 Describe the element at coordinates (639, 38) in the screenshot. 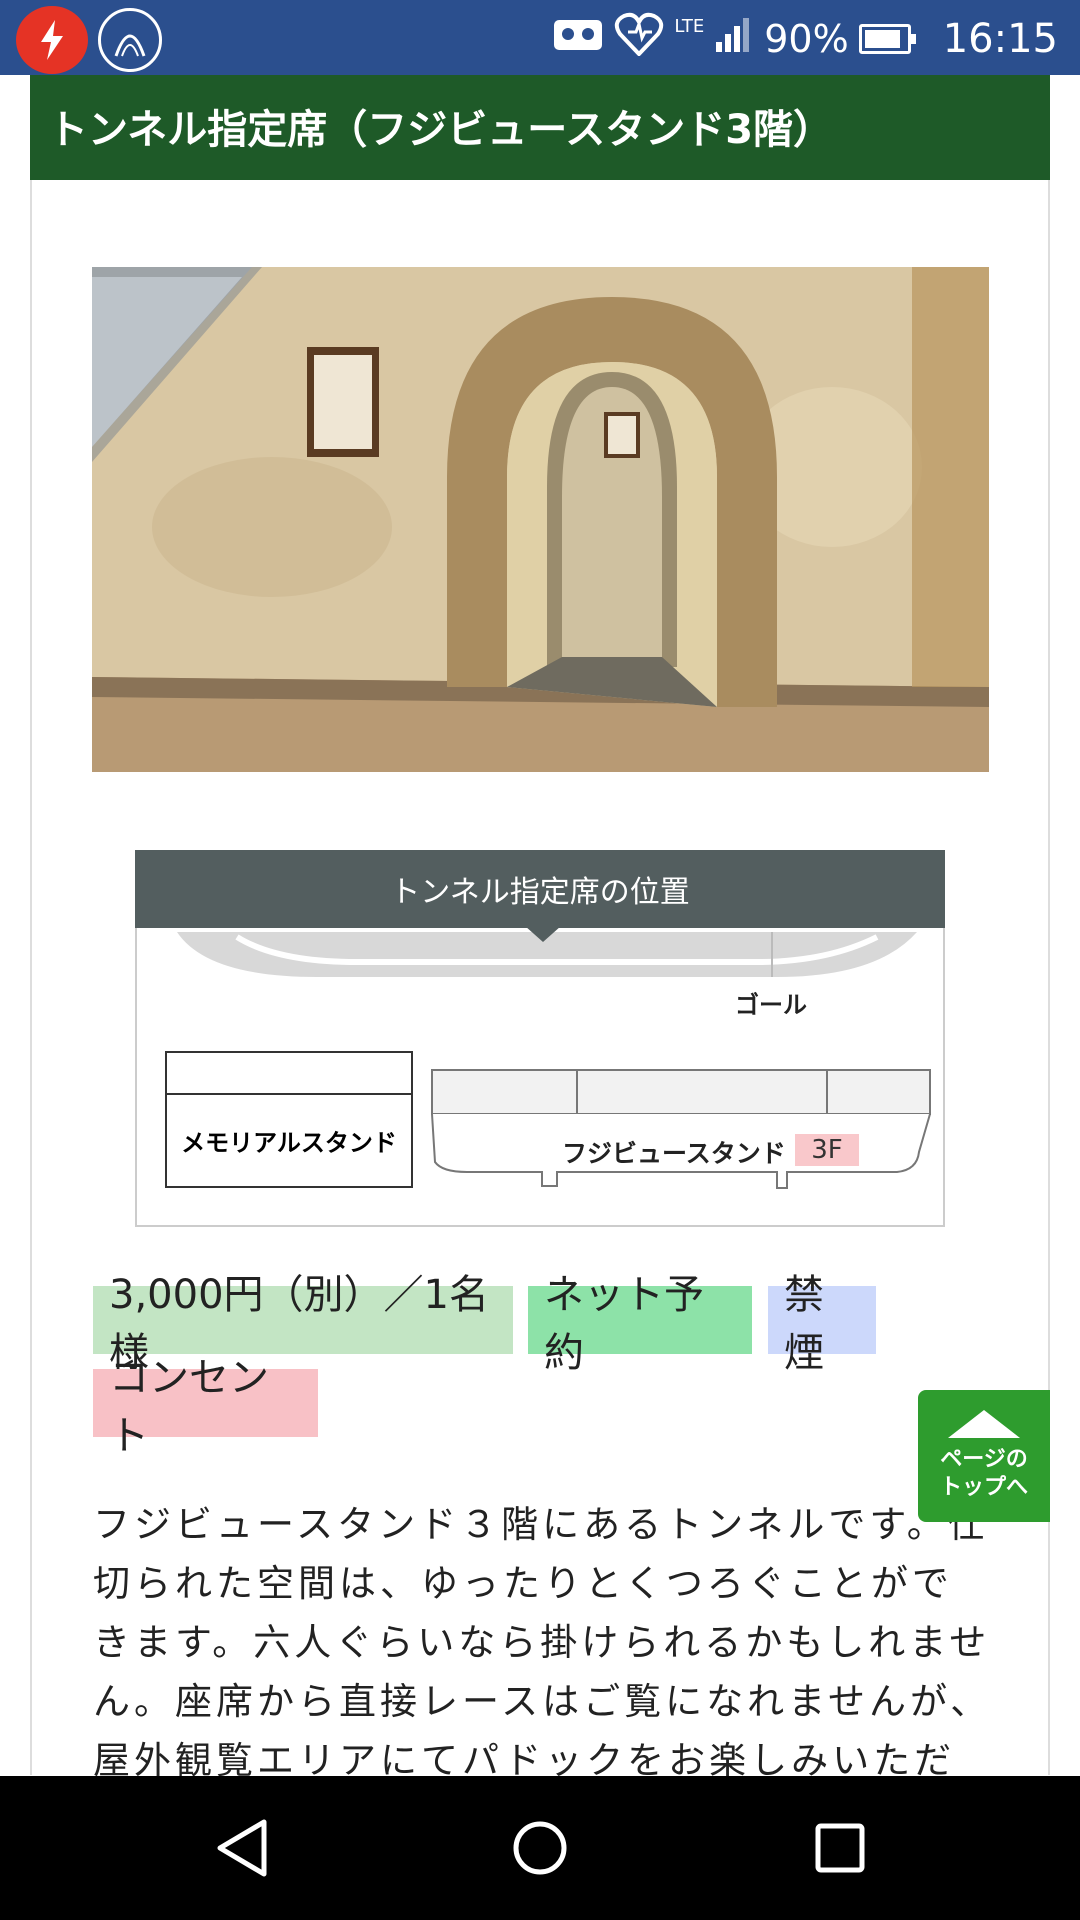

I see `heart-icon` at that location.